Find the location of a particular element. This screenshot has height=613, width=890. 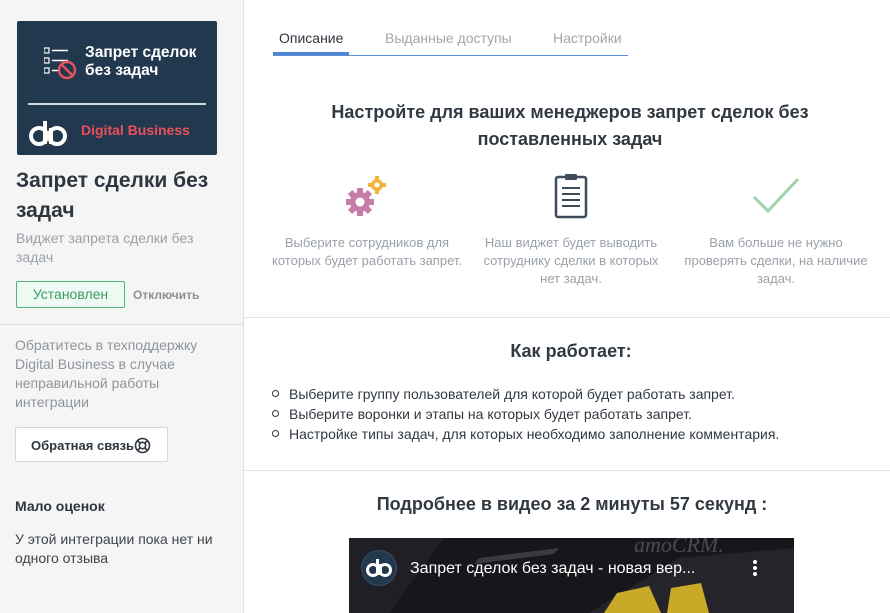

lifebuoy-icon is located at coordinates (142, 445).